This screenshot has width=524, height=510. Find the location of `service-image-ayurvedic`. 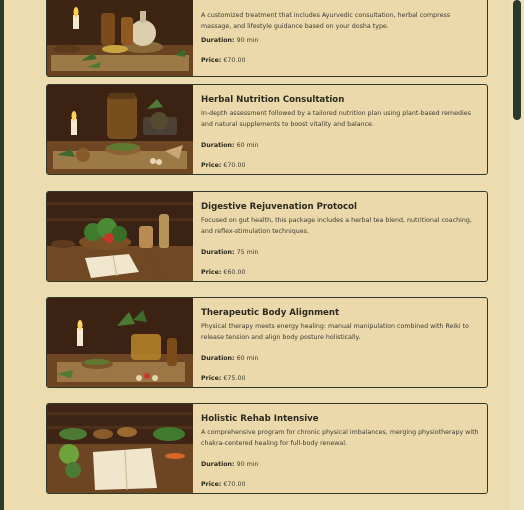

service-image-ayurvedic is located at coordinates (120, 38).